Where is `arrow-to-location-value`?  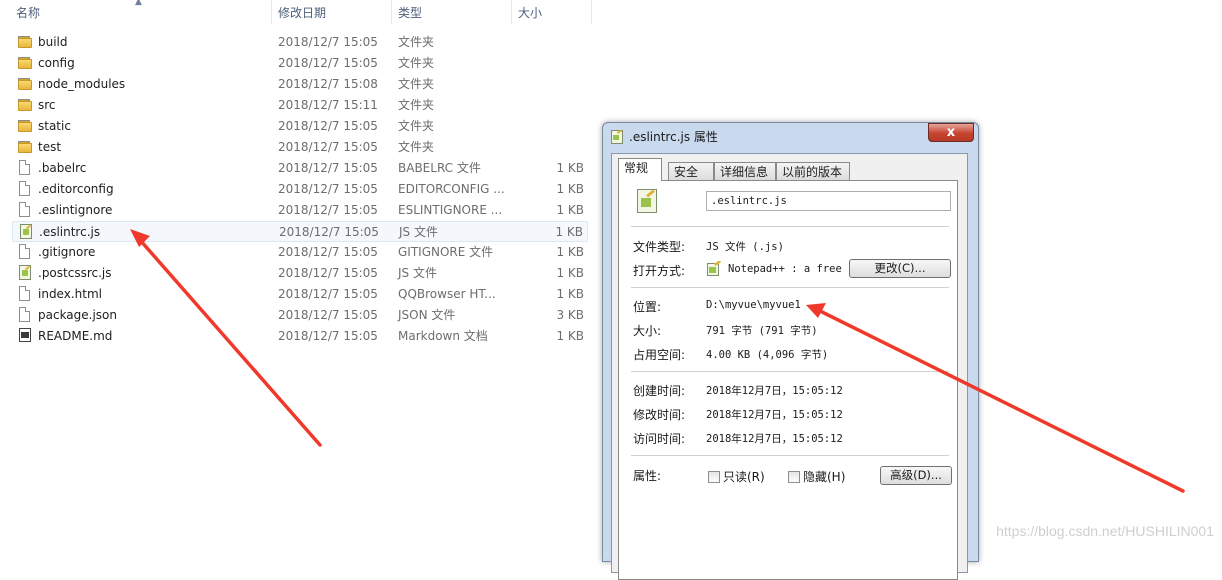
arrow-to-location-value is located at coordinates (1000, 400).